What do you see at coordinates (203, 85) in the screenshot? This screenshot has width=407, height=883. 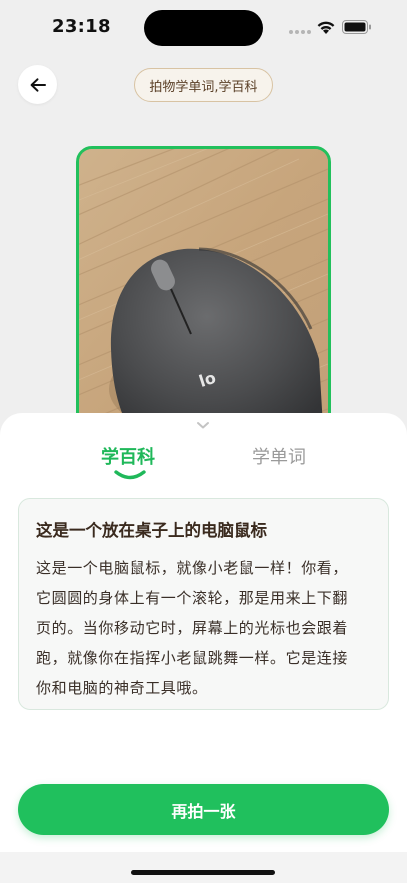 I see `page-title: 拍物学单词,学百科` at bounding box center [203, 85].